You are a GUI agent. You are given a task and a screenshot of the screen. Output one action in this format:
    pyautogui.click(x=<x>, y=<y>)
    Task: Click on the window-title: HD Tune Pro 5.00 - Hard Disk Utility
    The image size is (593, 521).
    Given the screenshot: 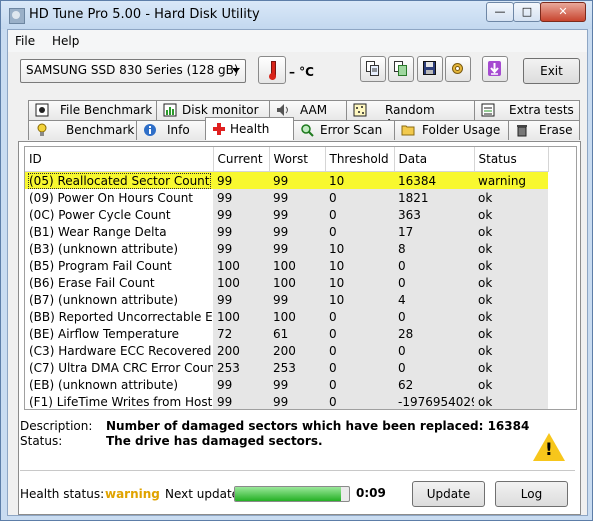 What is the action you would take?
    pyautogui.click(x=144, y=14)
    